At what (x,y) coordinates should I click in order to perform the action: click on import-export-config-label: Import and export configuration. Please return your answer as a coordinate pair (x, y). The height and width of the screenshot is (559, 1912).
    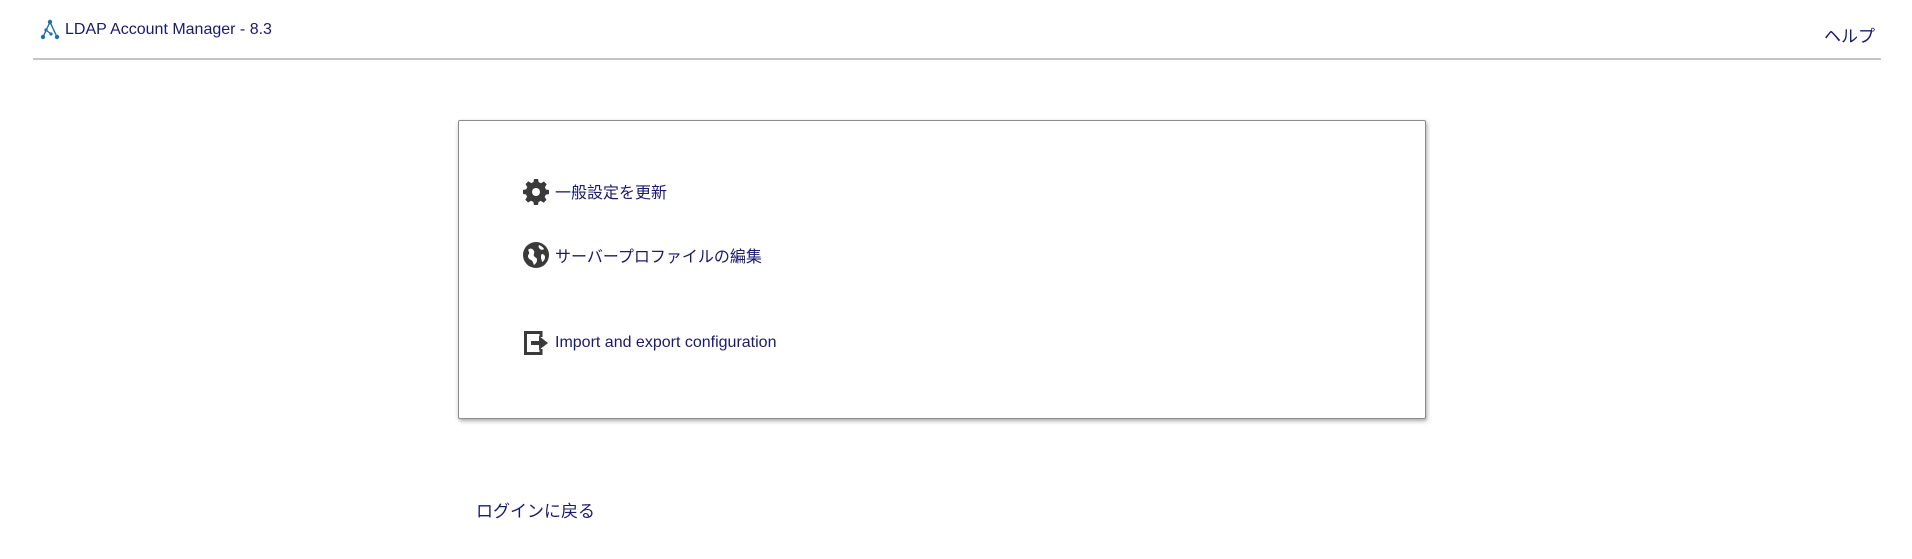
    Looking at the image, I should click on (666, 342).